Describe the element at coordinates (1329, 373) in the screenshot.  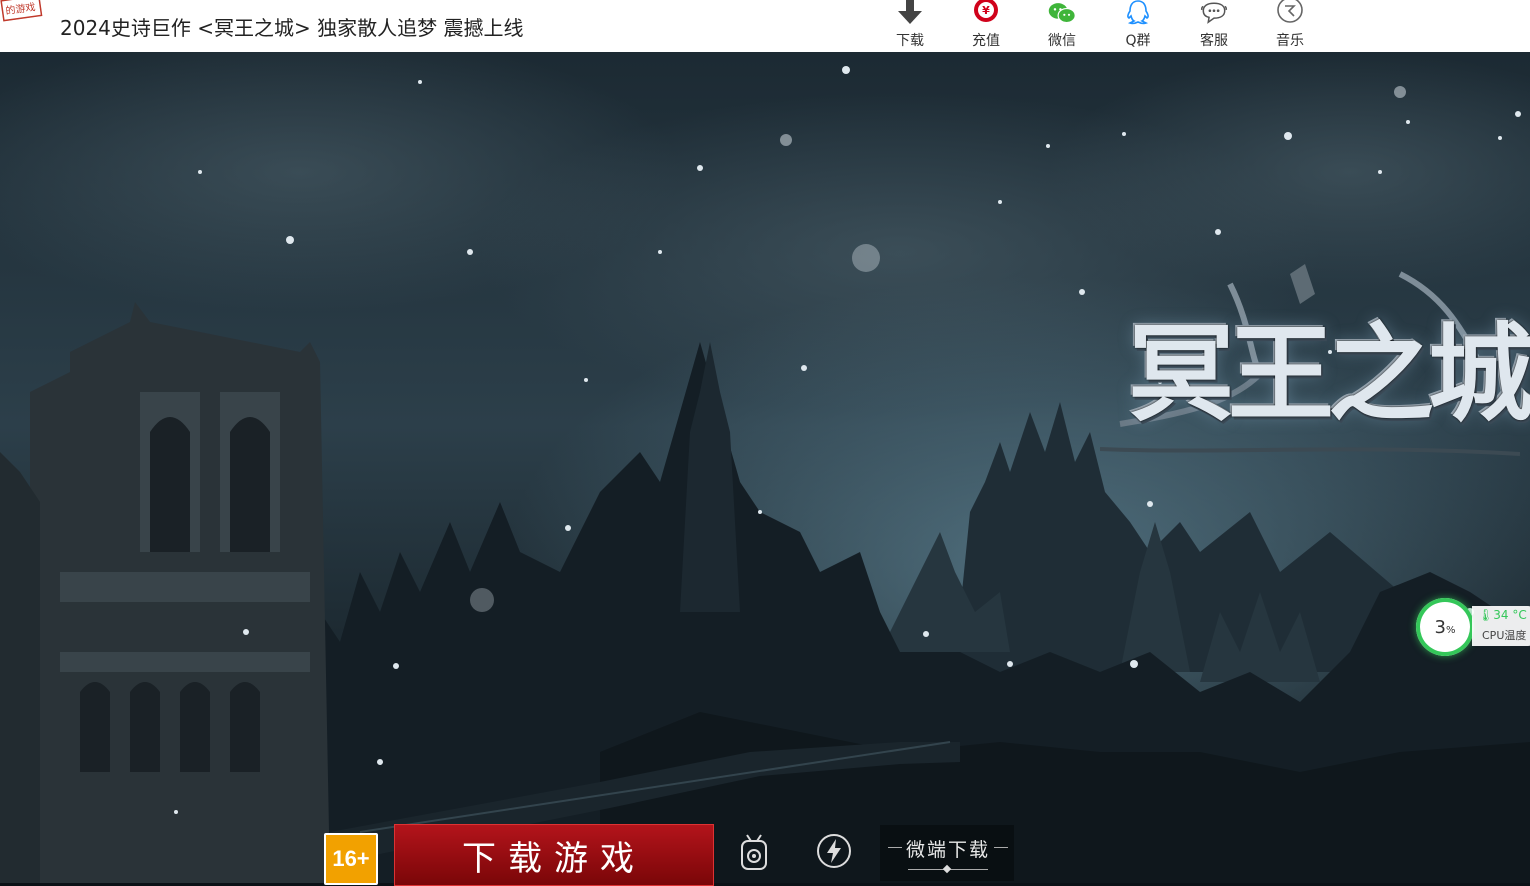
I see `game-logo-title: 冥王之城` at that location.